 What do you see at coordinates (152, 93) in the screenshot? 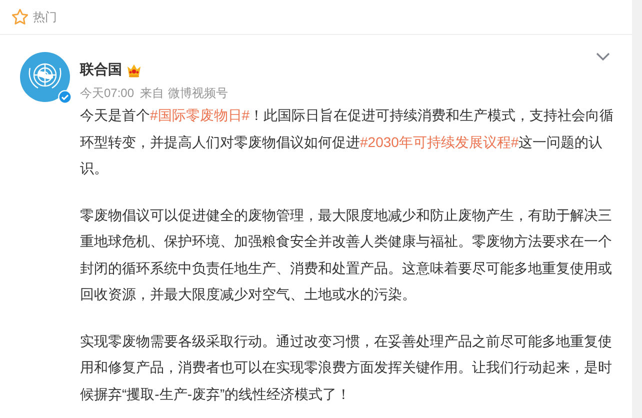
I see `source-label: 来自` at bounding box center [152, 93].